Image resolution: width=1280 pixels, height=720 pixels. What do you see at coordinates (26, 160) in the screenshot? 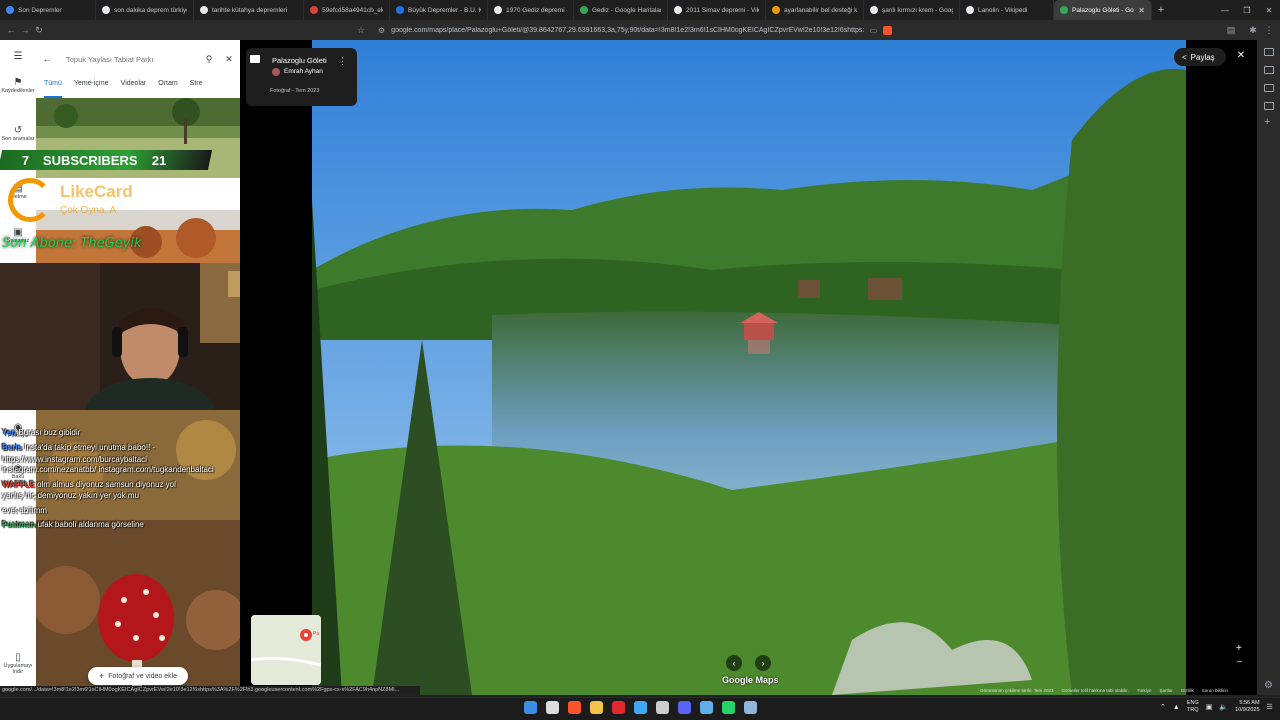
I see `subscriber-count-left: 7` at bounding box center [26, 160].